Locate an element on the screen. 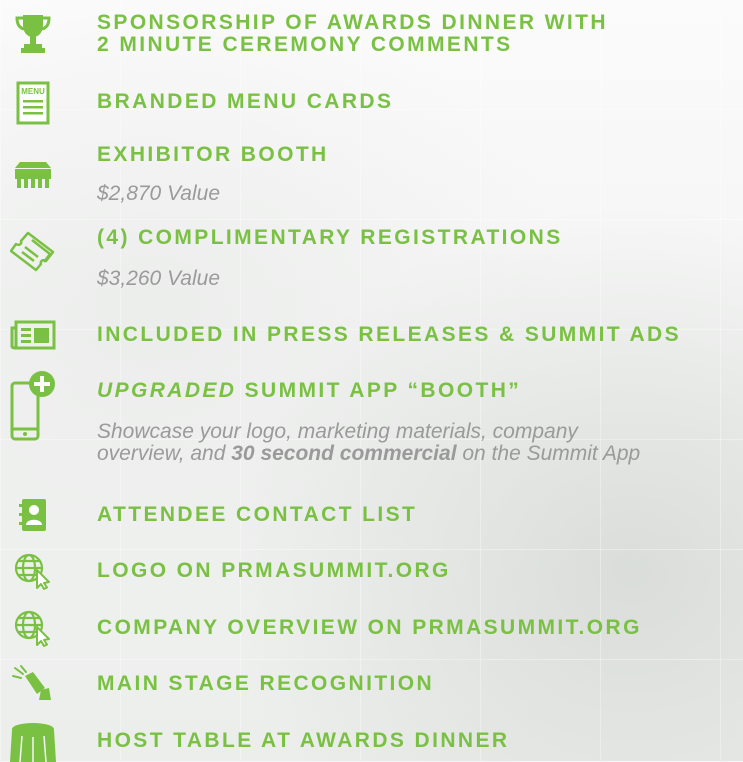  benefit-title: (4) COMPLIMENTARY REGISTRATIONS is located at coordinates (330, 237).